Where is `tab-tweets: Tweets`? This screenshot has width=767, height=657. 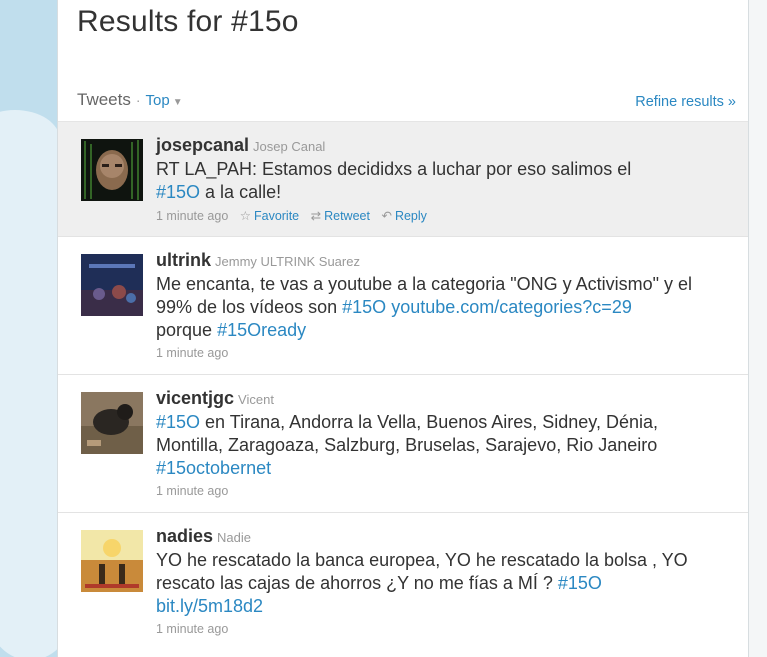
tab-tweets: Tweets is located at coordinates (104, 99).